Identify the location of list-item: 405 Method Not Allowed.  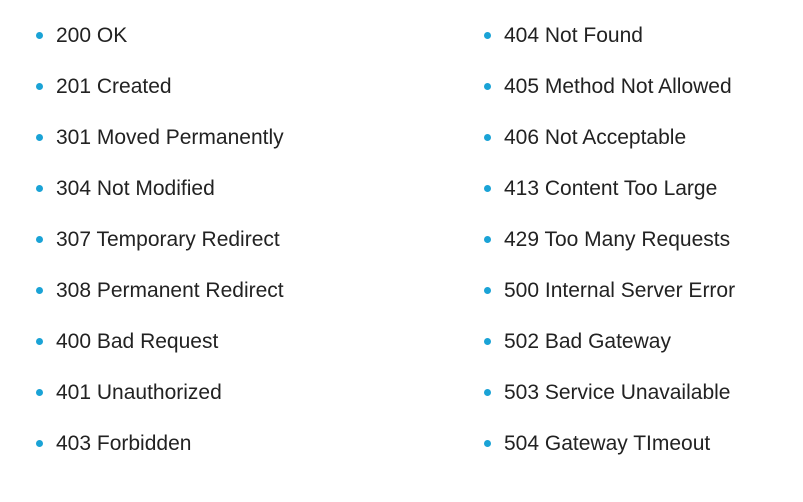
(609, 86).